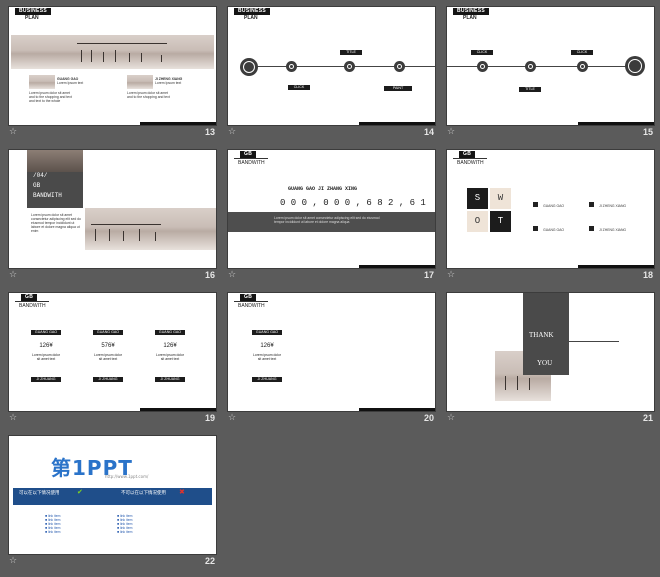 The width and height of the screenshot is (660, 577). I want to click on swot-s: S, so click(477, 198).